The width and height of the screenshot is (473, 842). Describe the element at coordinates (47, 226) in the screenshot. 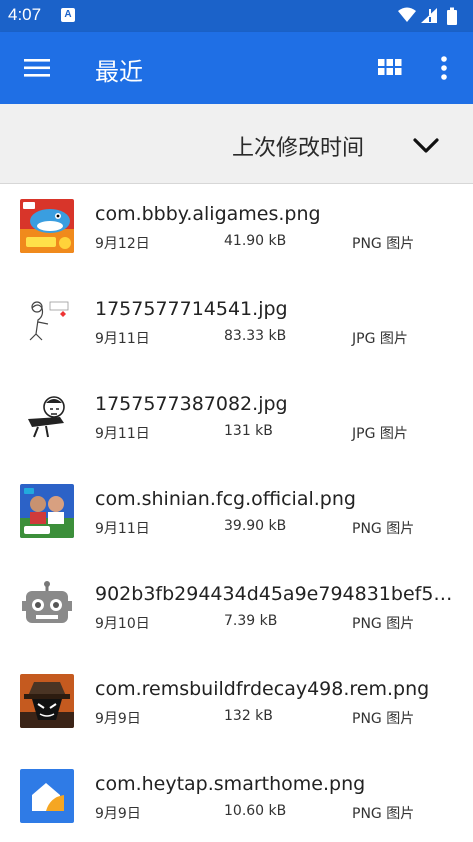

I see `game-shark-thumbnail` at that location.